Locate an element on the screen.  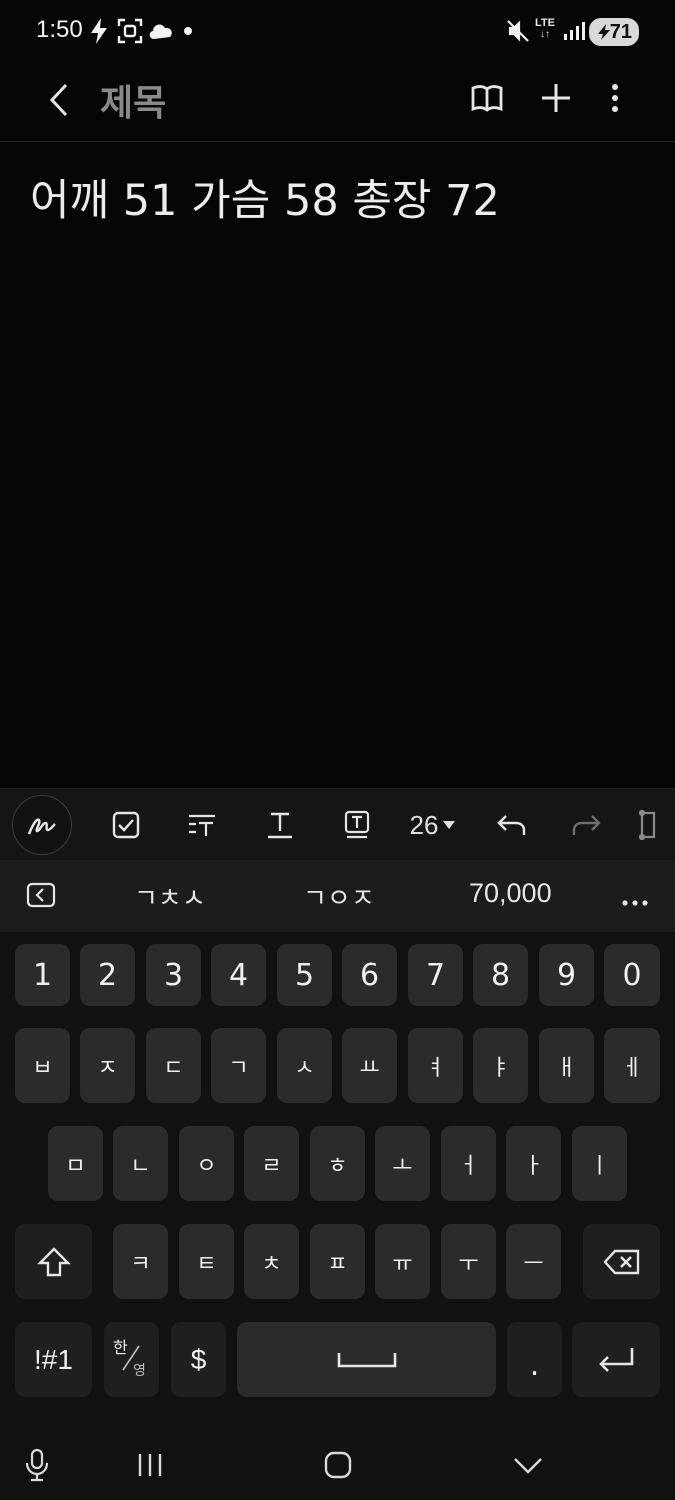
key-4: 4 is located at coordinates (238, 975).